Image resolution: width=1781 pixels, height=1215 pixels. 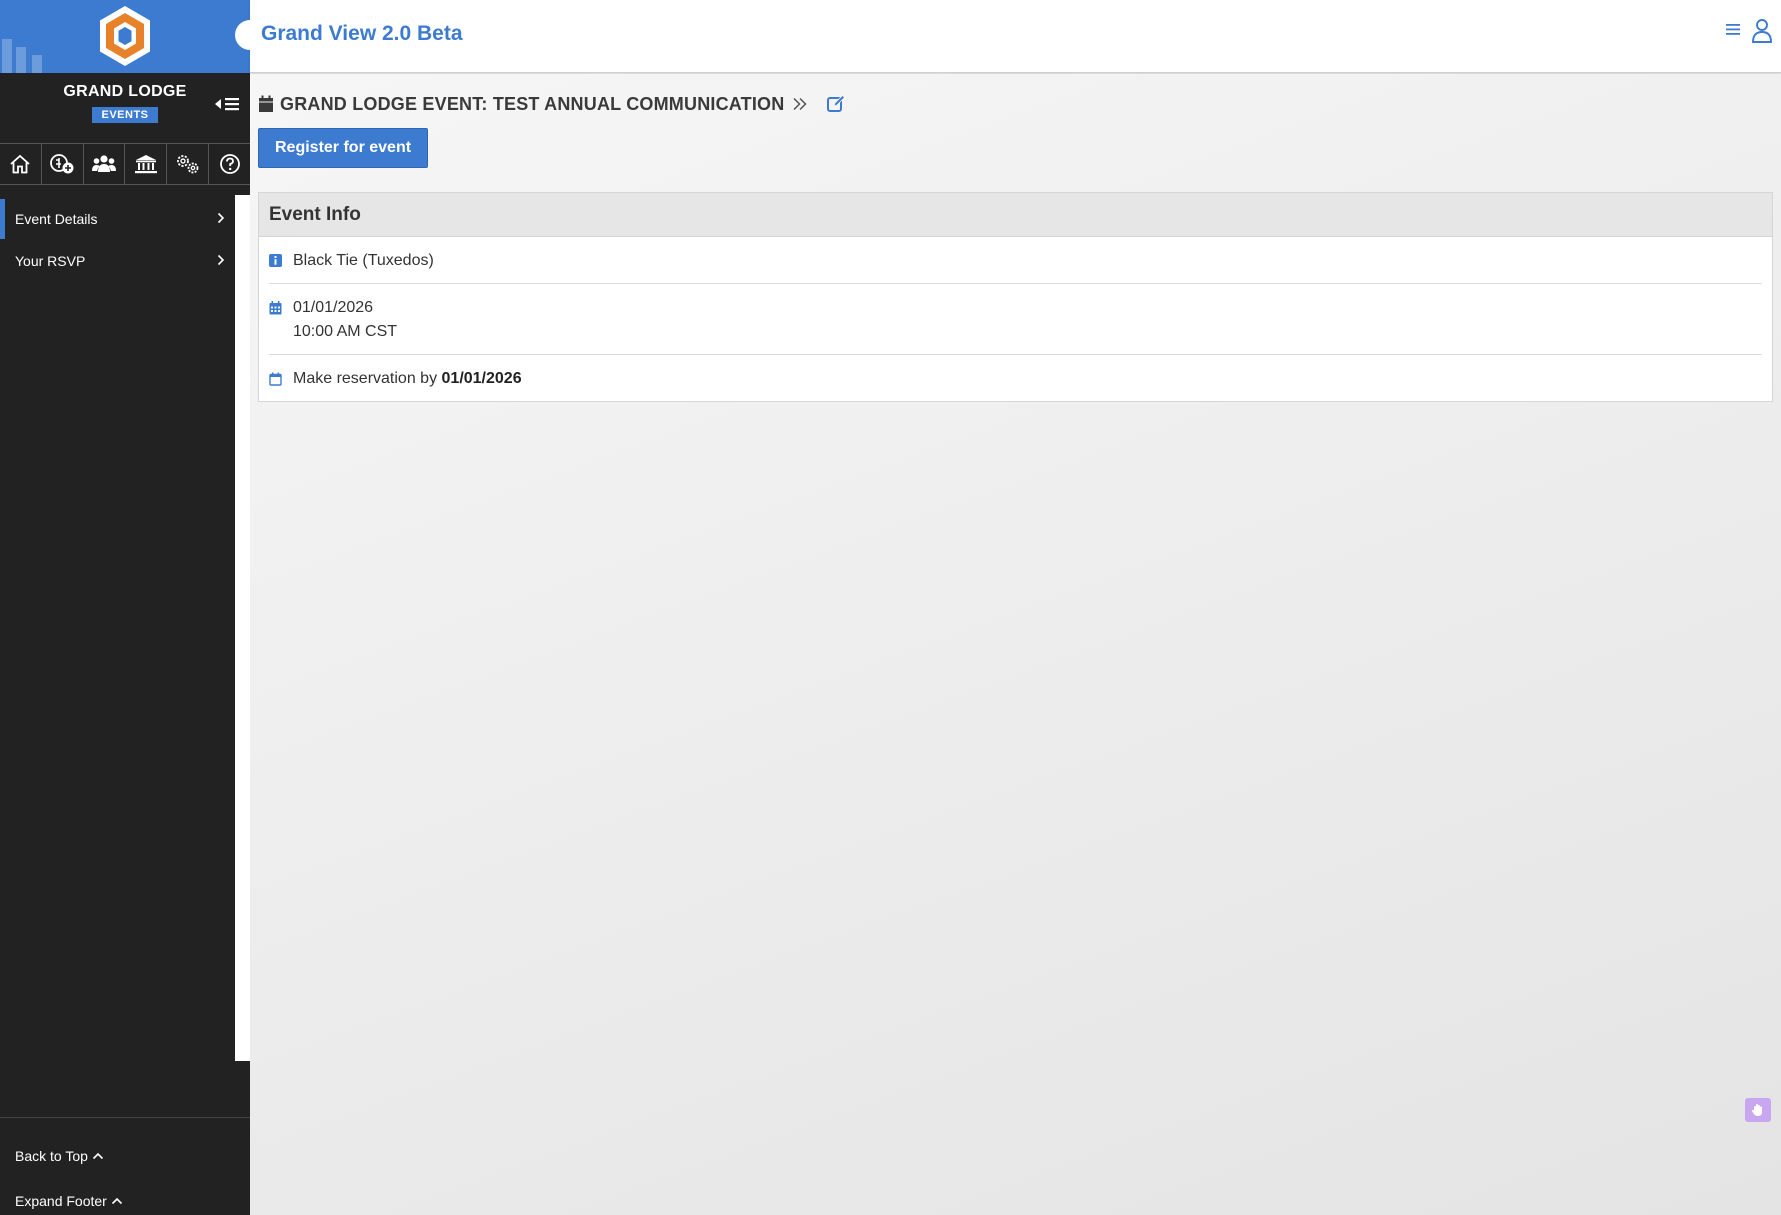 I want to click on calendar-icon, so click(x=266, y=103).